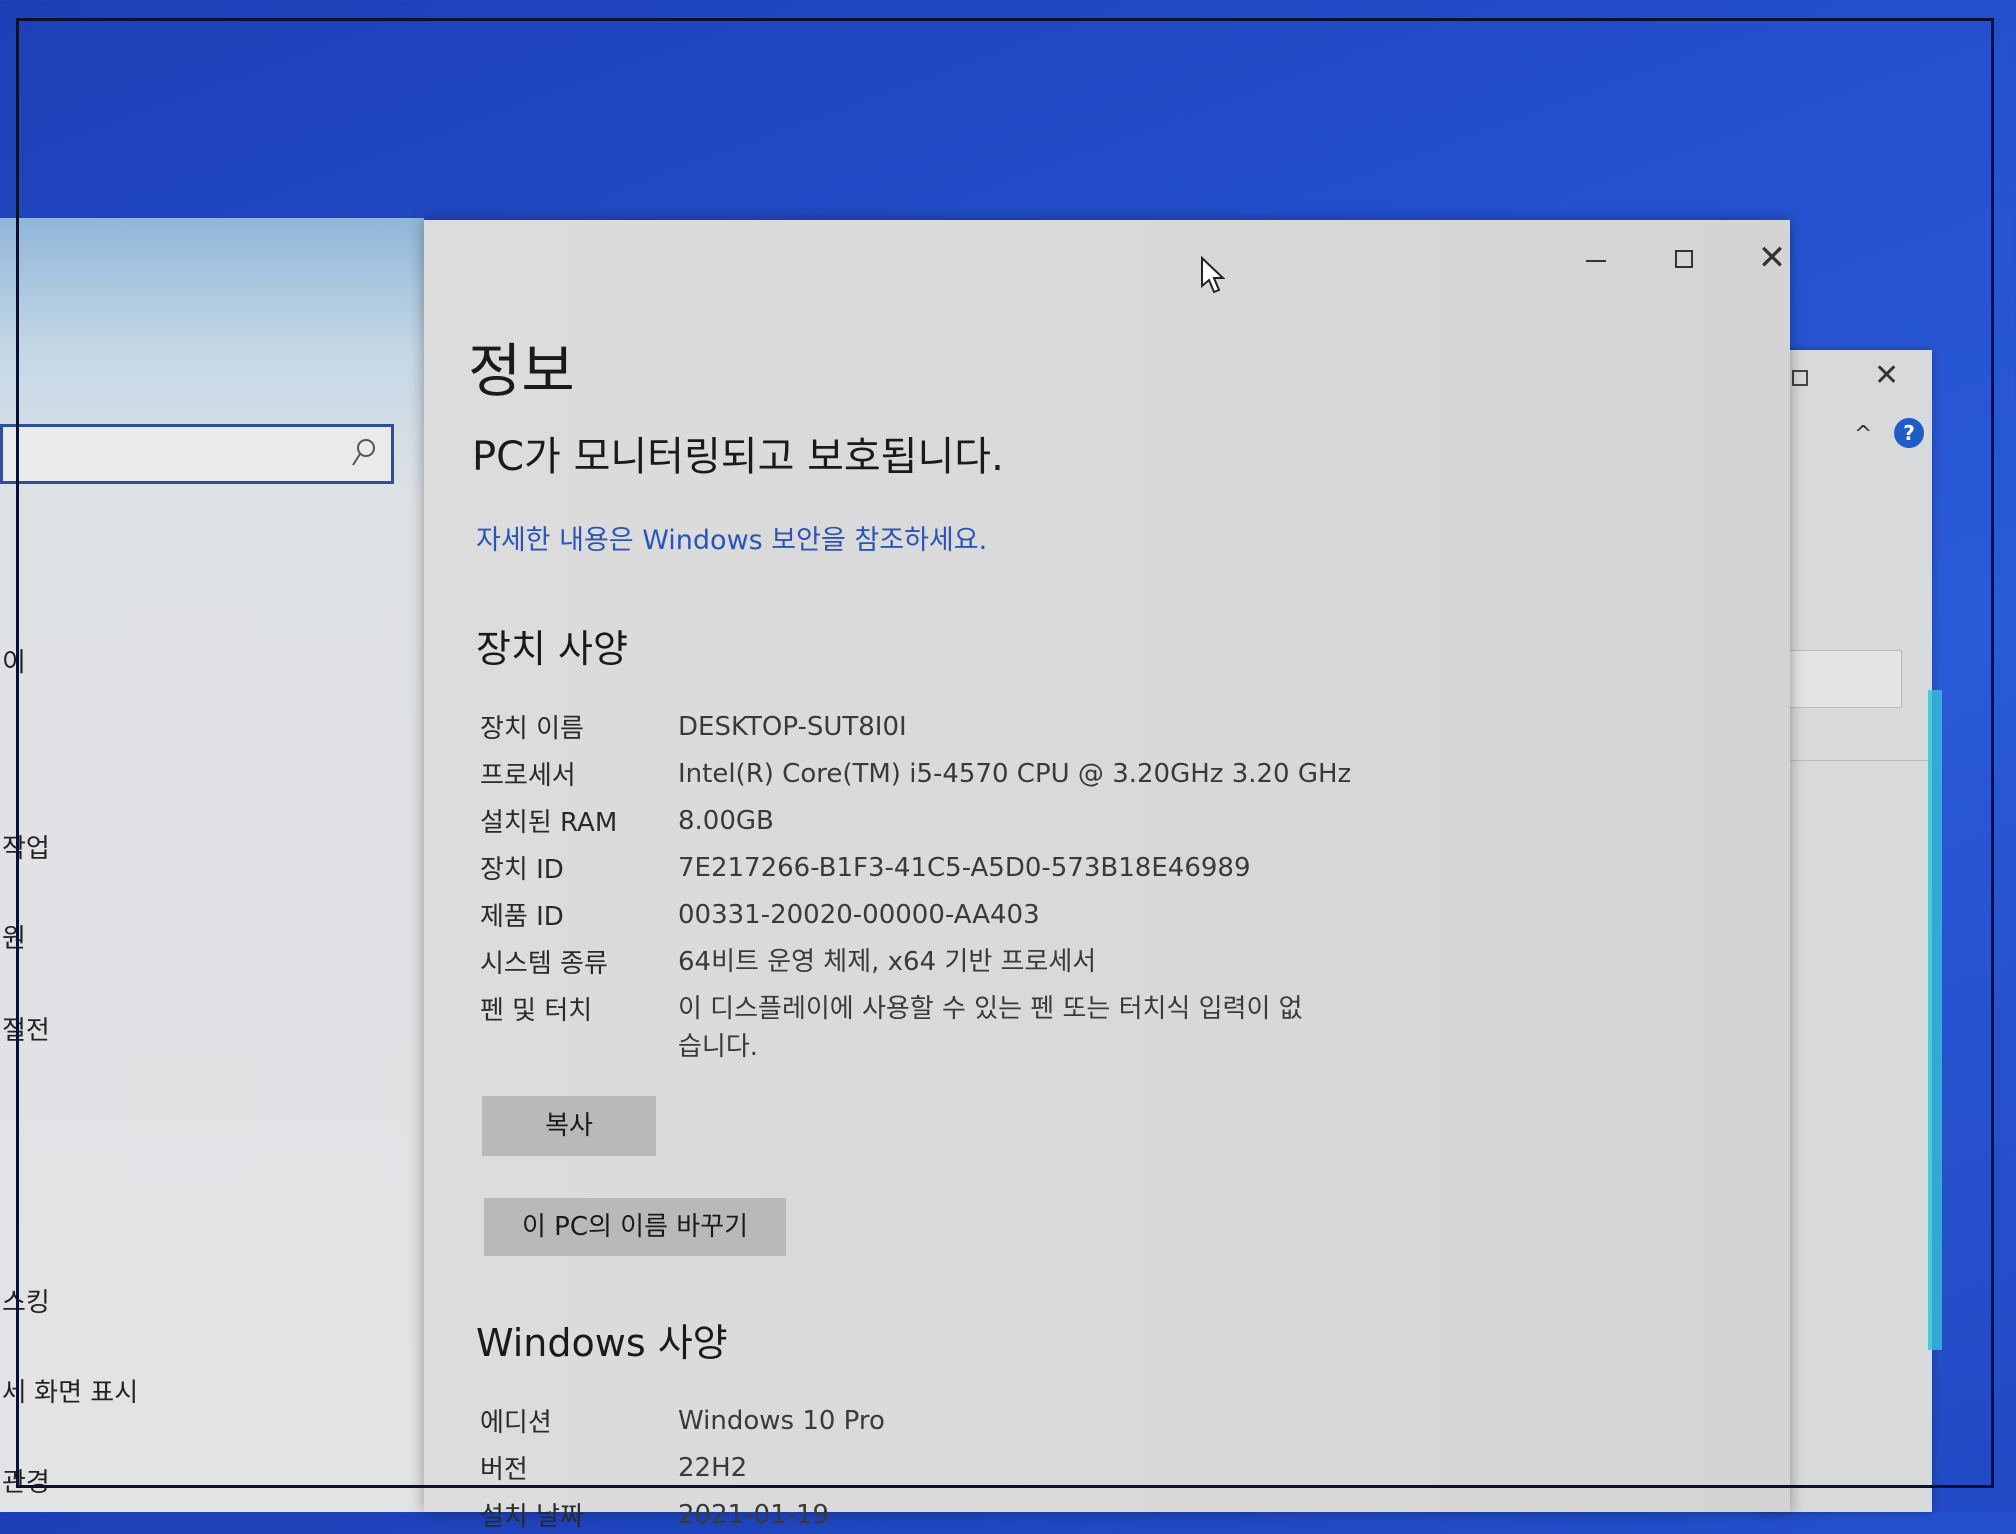  I want to click on spec-value: 7E217266-B1F3-41C5-A5D0-573B18E46989, so click(964, 868).